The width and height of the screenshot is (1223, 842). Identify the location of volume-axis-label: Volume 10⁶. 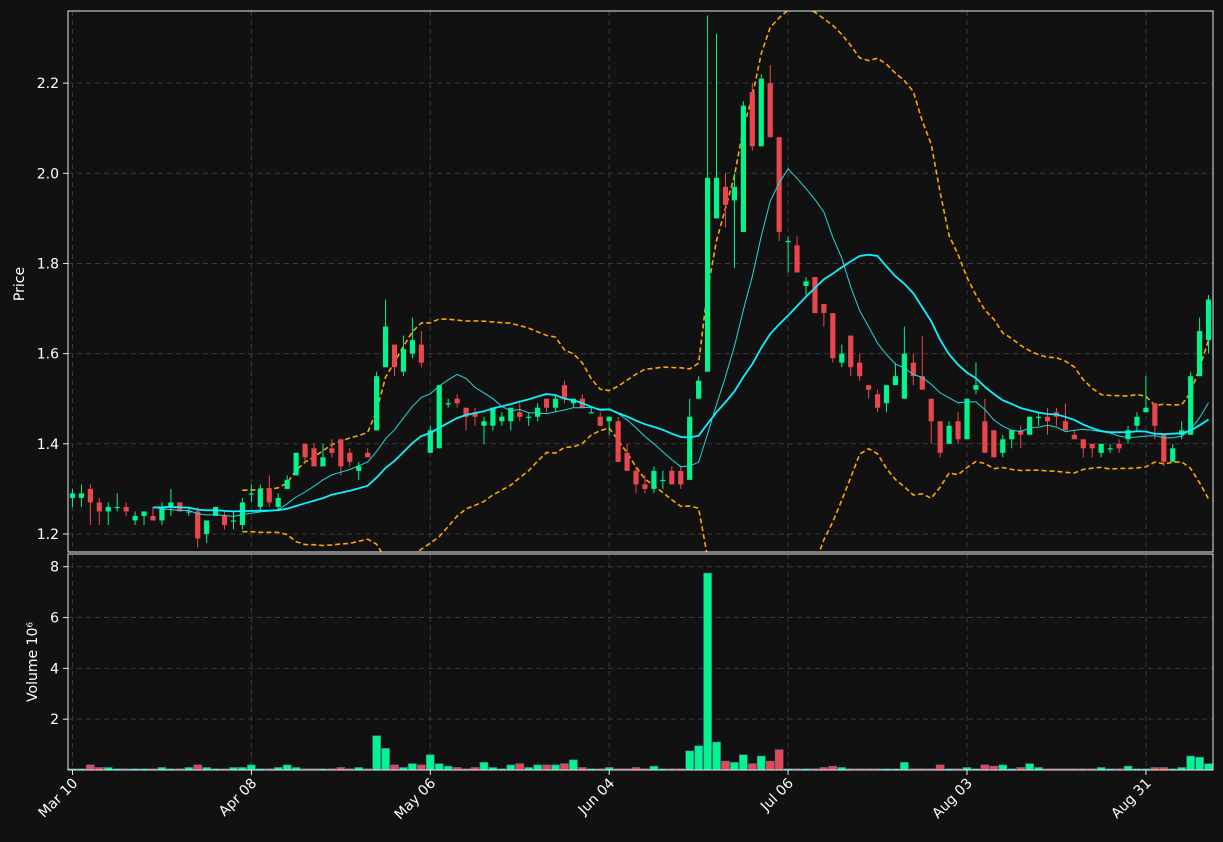
(33, 662).